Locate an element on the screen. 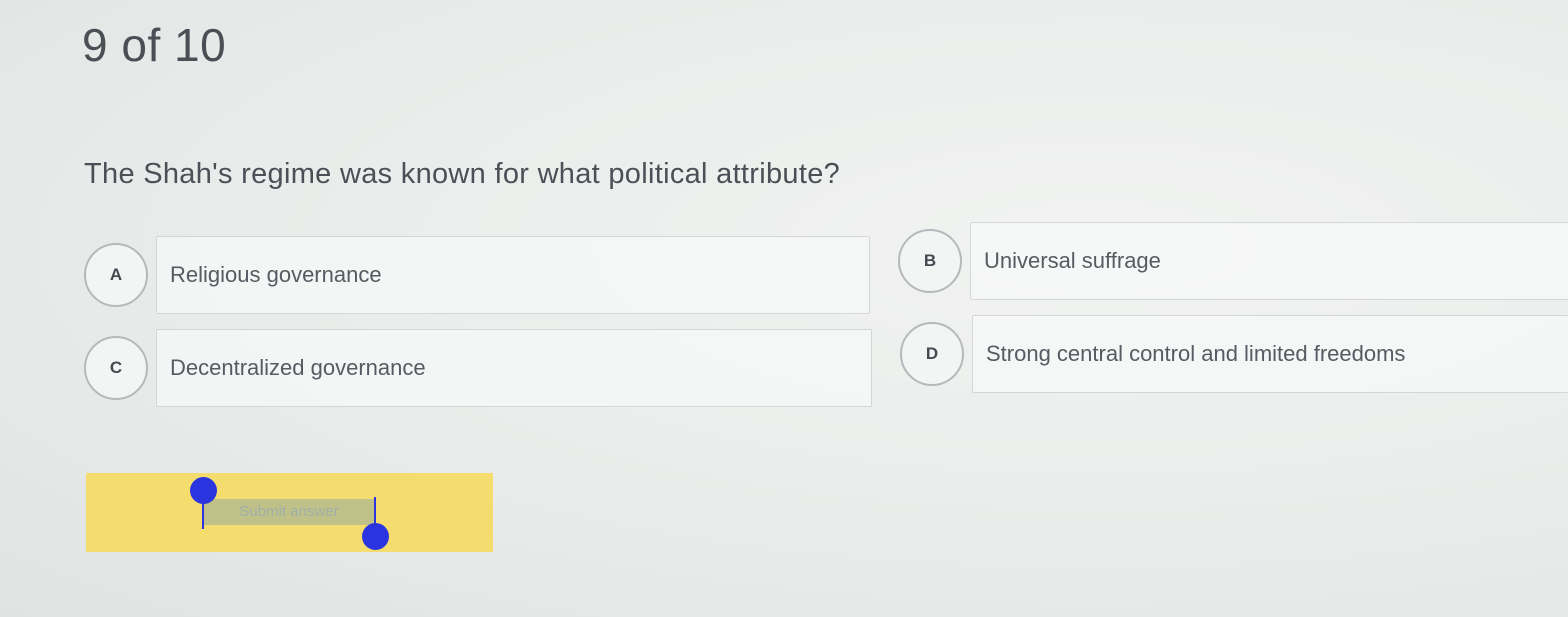 Image resolution: width=1568 pixels, height=617 pixels. submit-button: Submit answer is located at coordinates (289, 512).